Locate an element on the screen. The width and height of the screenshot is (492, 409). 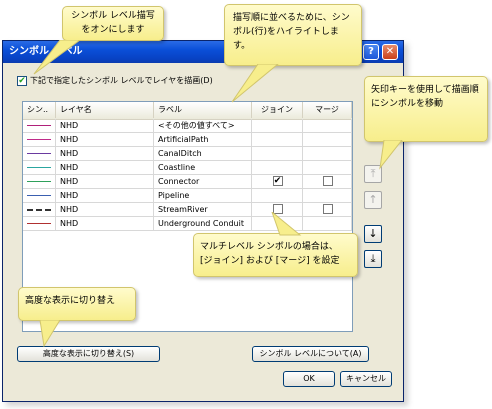
label-cell: Coastline is located at coordinates (203, 168).